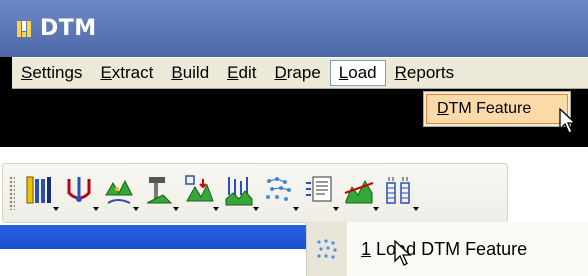 Image resolution: width=588 pixels, height=276 pixels. I want to click on menu-load: Load, so click(357, 73).